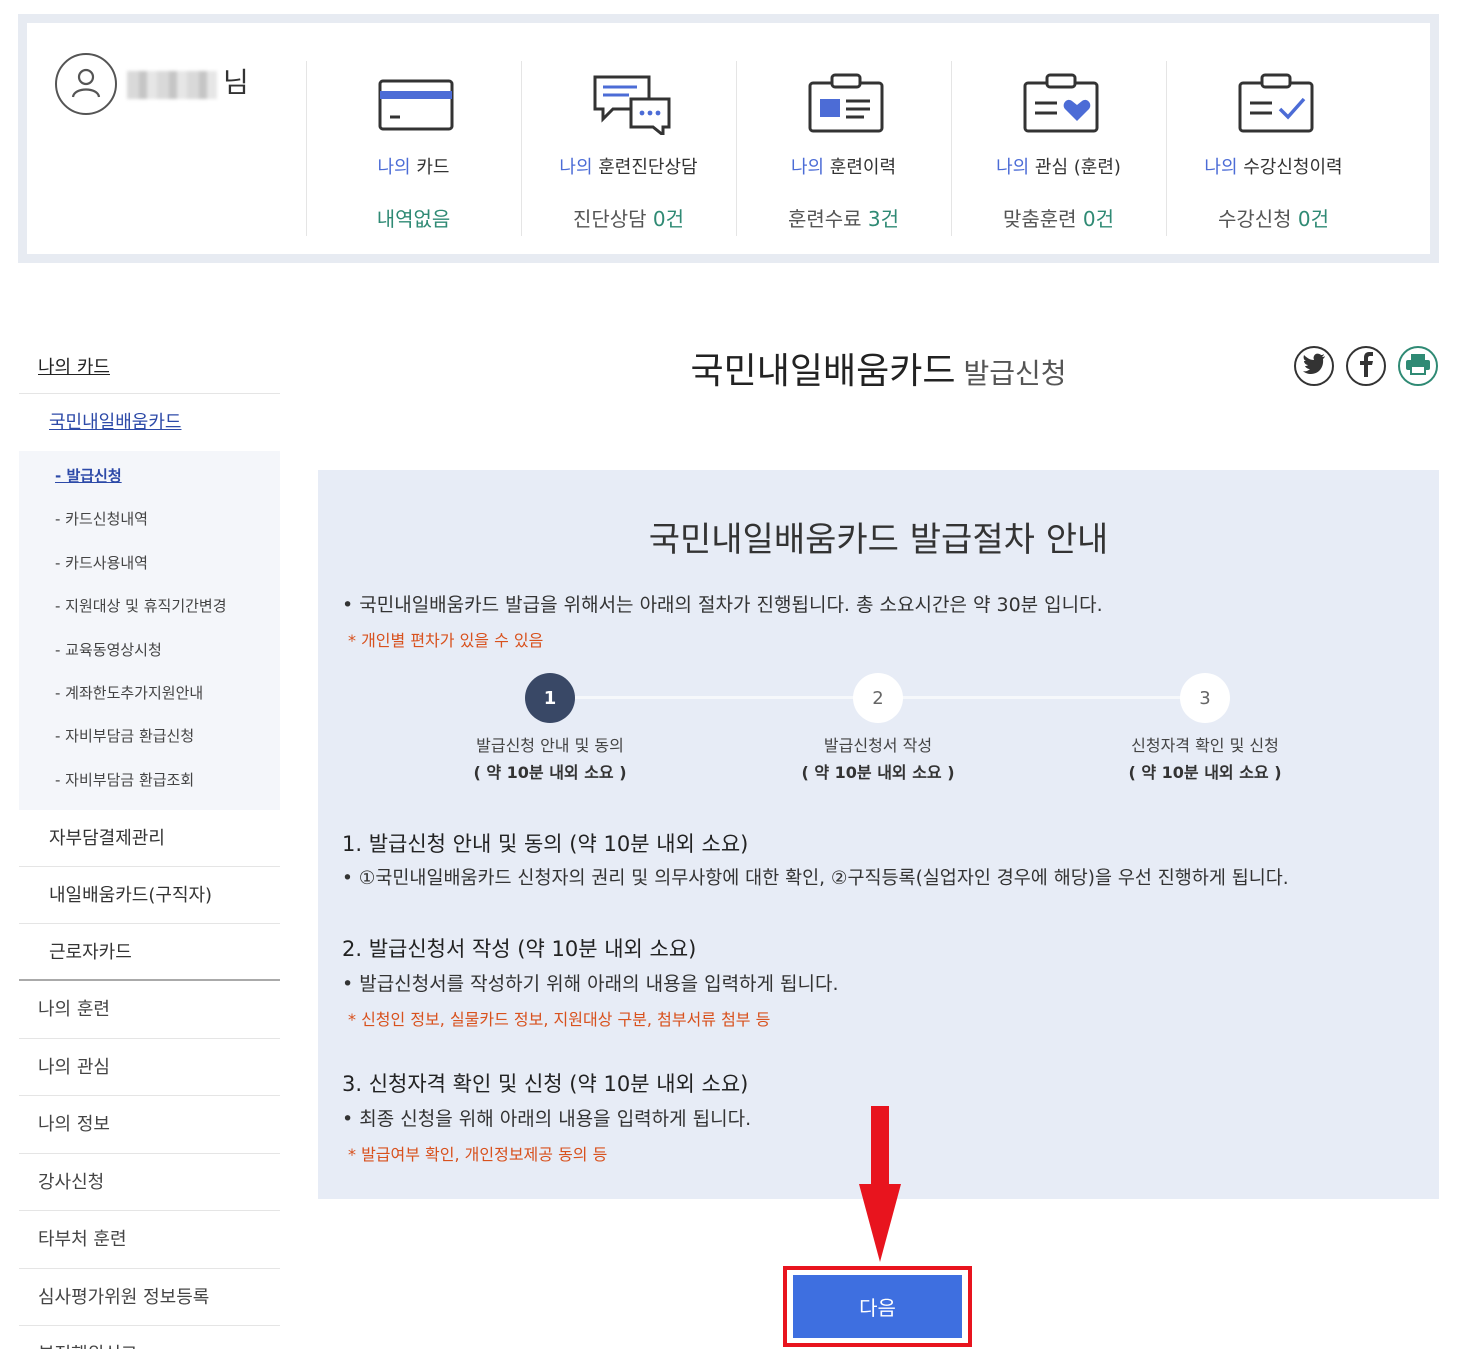  What do you see at coordinates (149, 476) in the screenshot?
I see `sidebar-item-issue-apply: - 발급신청` at bounding box center [149, 476].